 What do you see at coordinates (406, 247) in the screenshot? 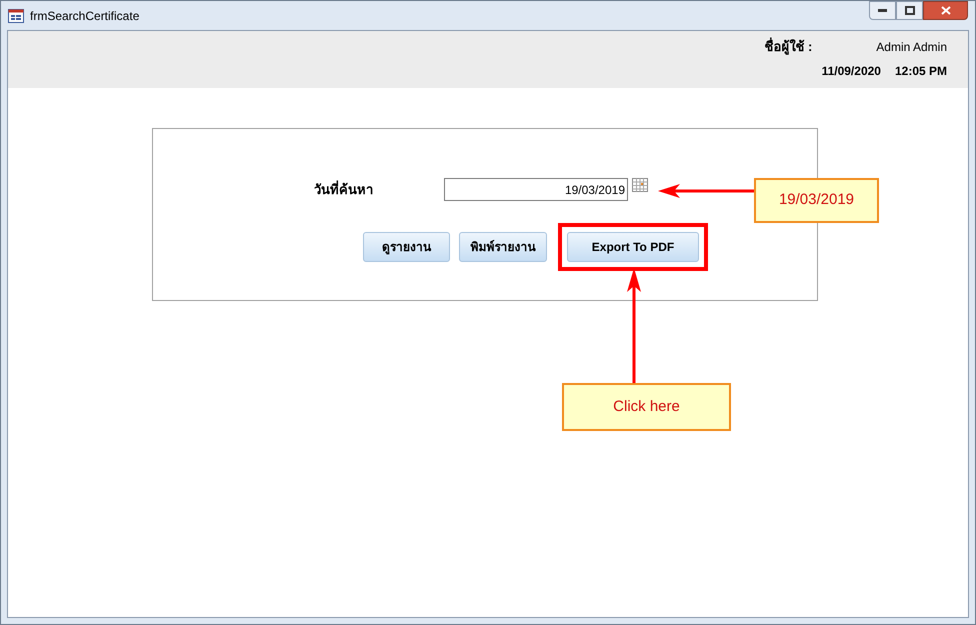
I see `action-button: ดูรายงาน` at bounding box center [406, 247].